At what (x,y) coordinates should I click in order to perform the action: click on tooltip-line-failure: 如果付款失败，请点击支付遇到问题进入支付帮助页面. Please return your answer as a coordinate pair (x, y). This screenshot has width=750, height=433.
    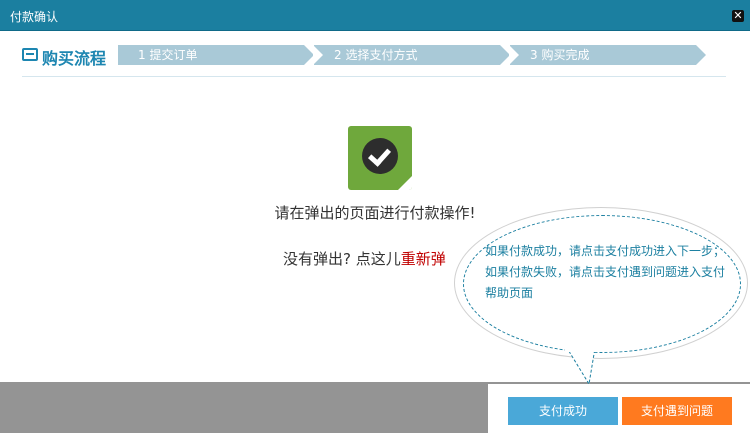
    Looking at the image, I should click on (605, 282).